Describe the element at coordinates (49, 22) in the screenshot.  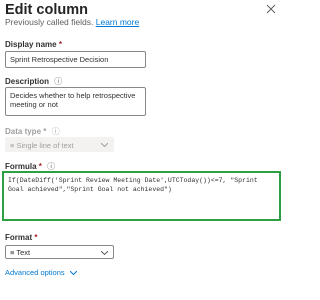
I see `subtitle-text: Previously called fields.` at that location.